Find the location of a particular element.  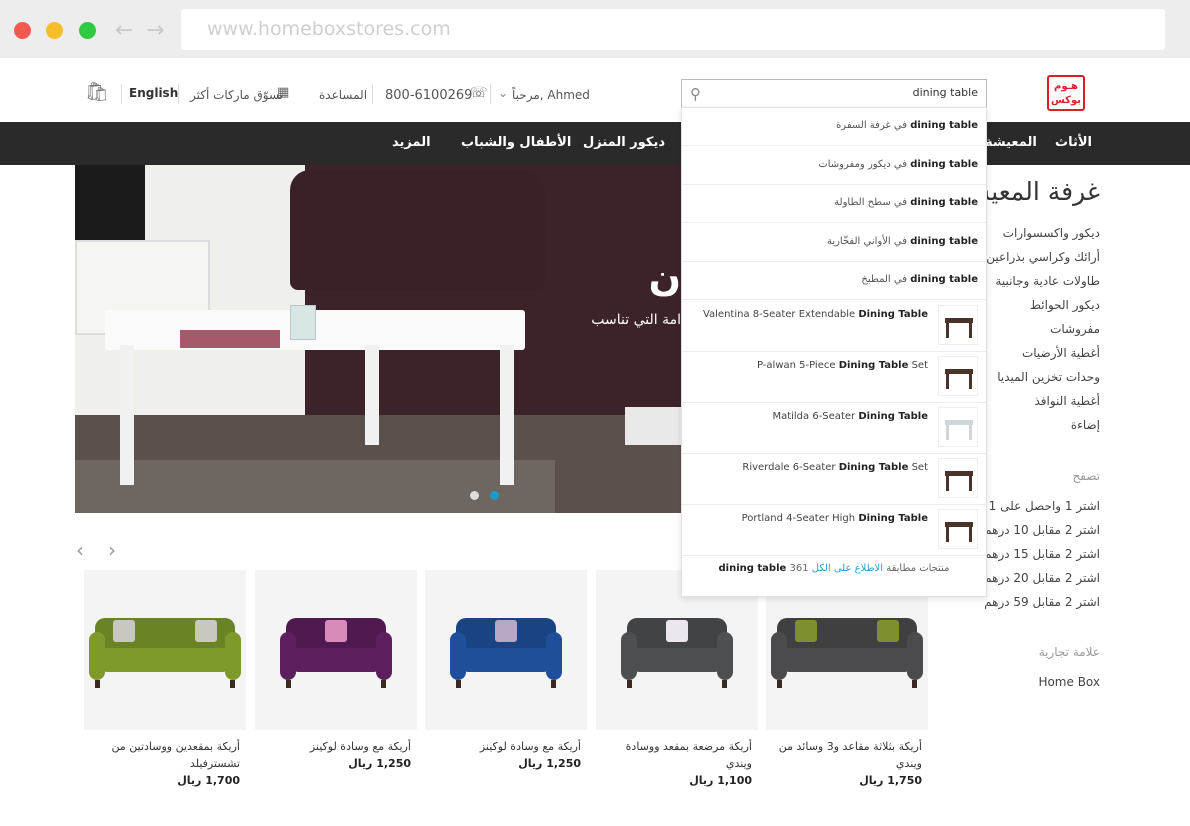

sidebar-offer-link: اشتر 2 مقابل 10 درهم is located at coordinates (1042, 530).